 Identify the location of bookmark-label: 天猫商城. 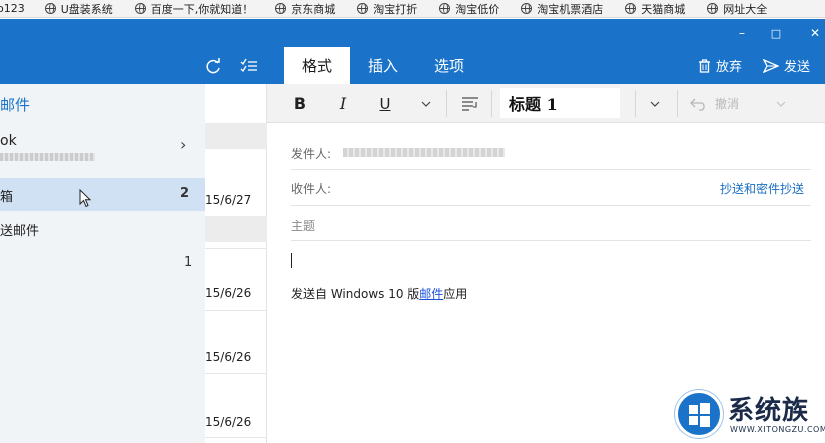
(663, 9).